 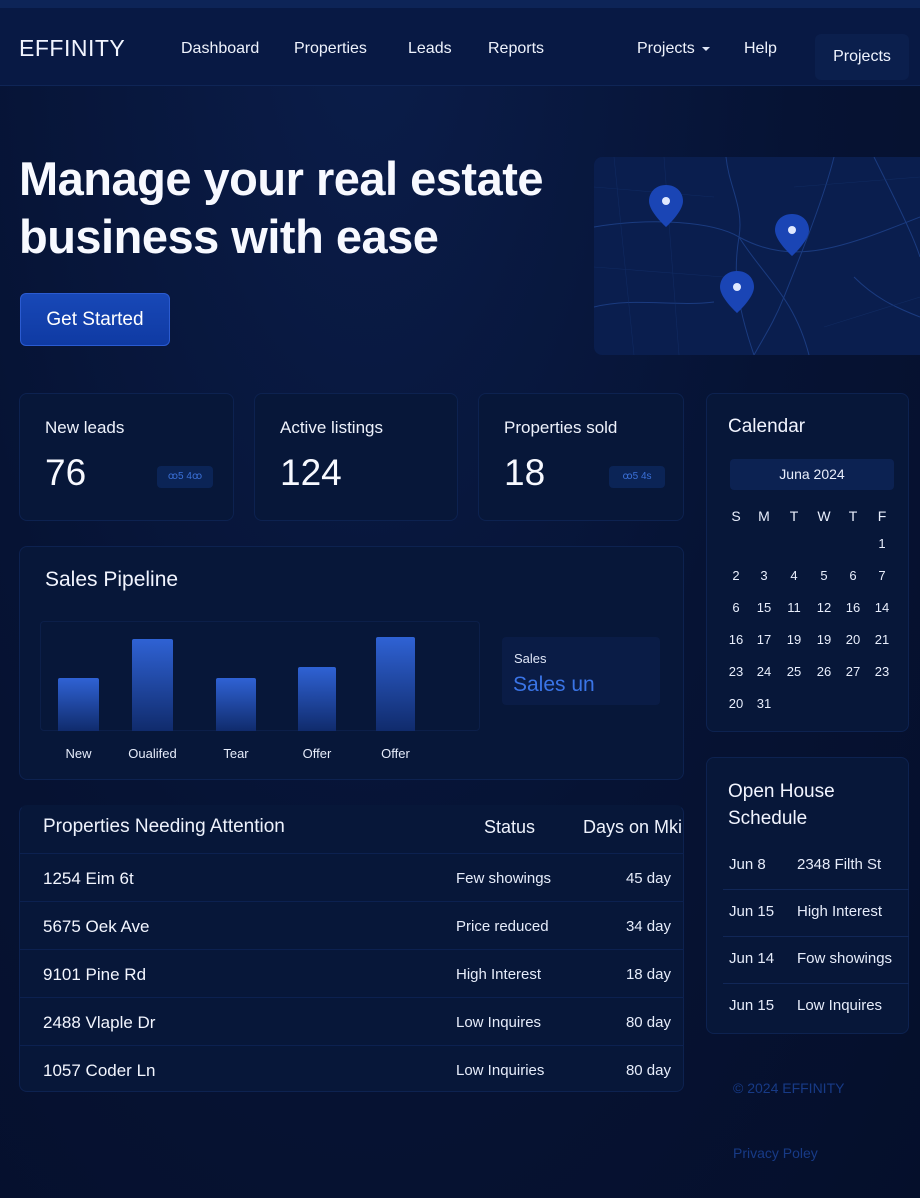 I want to click on table-row: 1057 Coder Ln Low Inquiries 80 day, so click(x=352, y=1069).